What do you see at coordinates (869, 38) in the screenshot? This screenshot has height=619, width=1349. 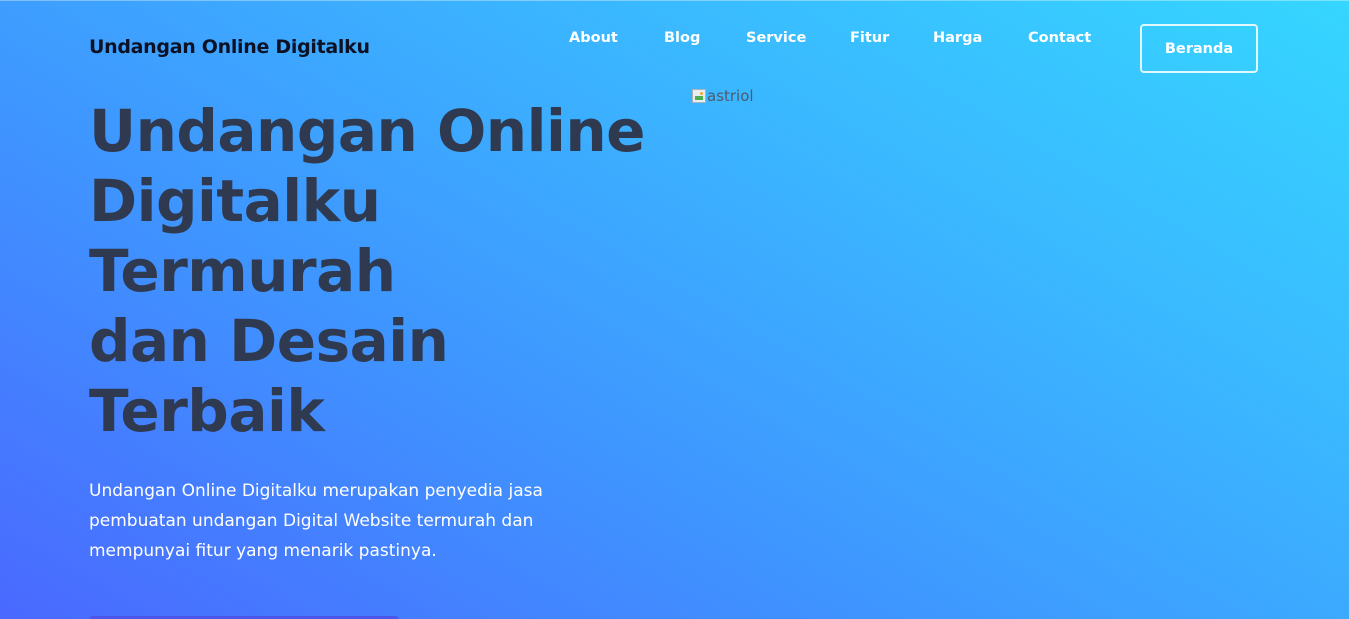 I see `nav-item-fitur: Fitur` at bounding box center [869, 38].